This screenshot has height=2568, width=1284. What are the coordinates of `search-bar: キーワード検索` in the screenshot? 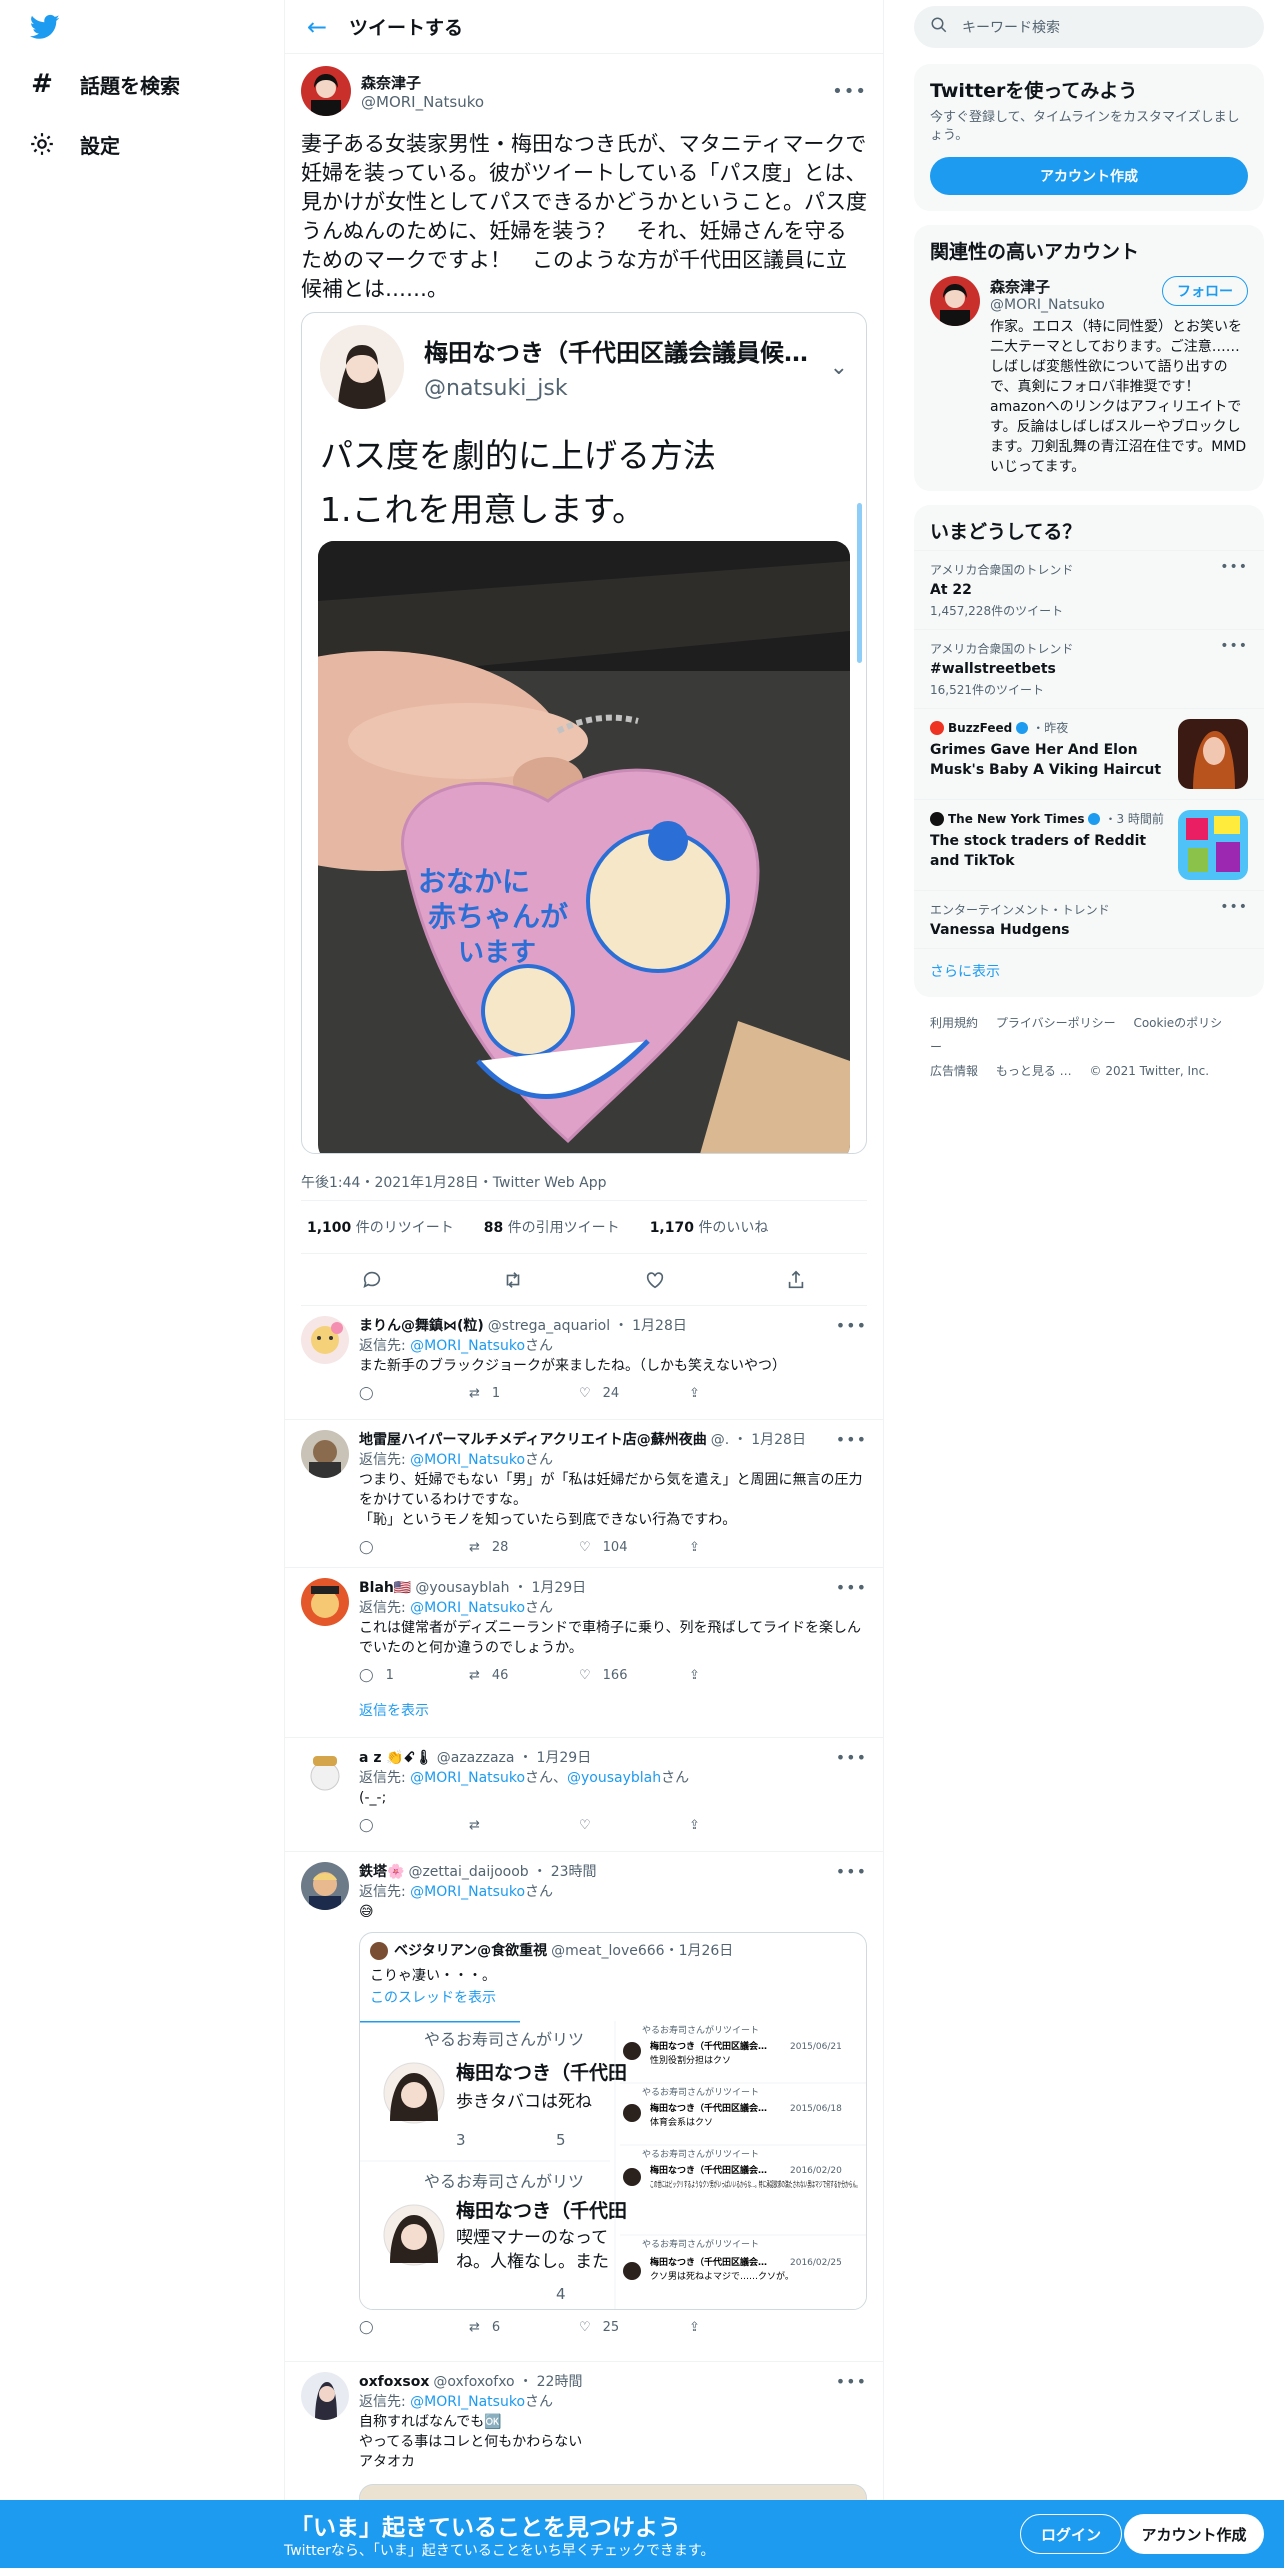 It's located at (1089, 27).